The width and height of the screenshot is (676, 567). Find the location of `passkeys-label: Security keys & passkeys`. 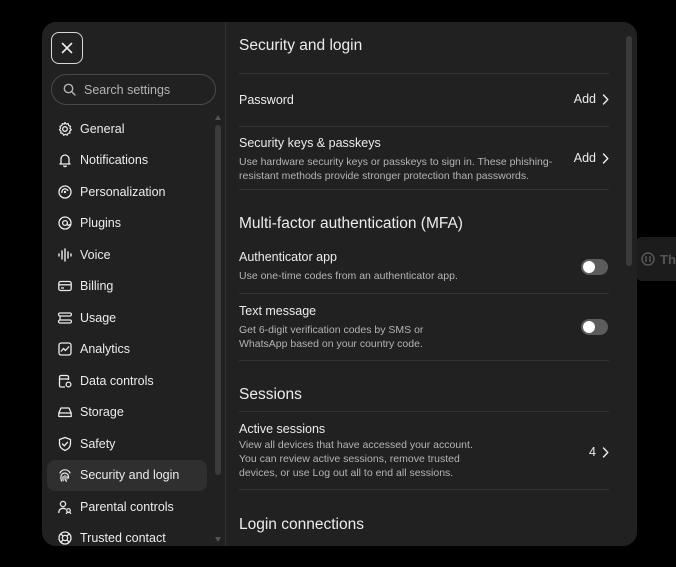

passkeys-label: Security keys & passkeys is located at coordinates (310, 143).